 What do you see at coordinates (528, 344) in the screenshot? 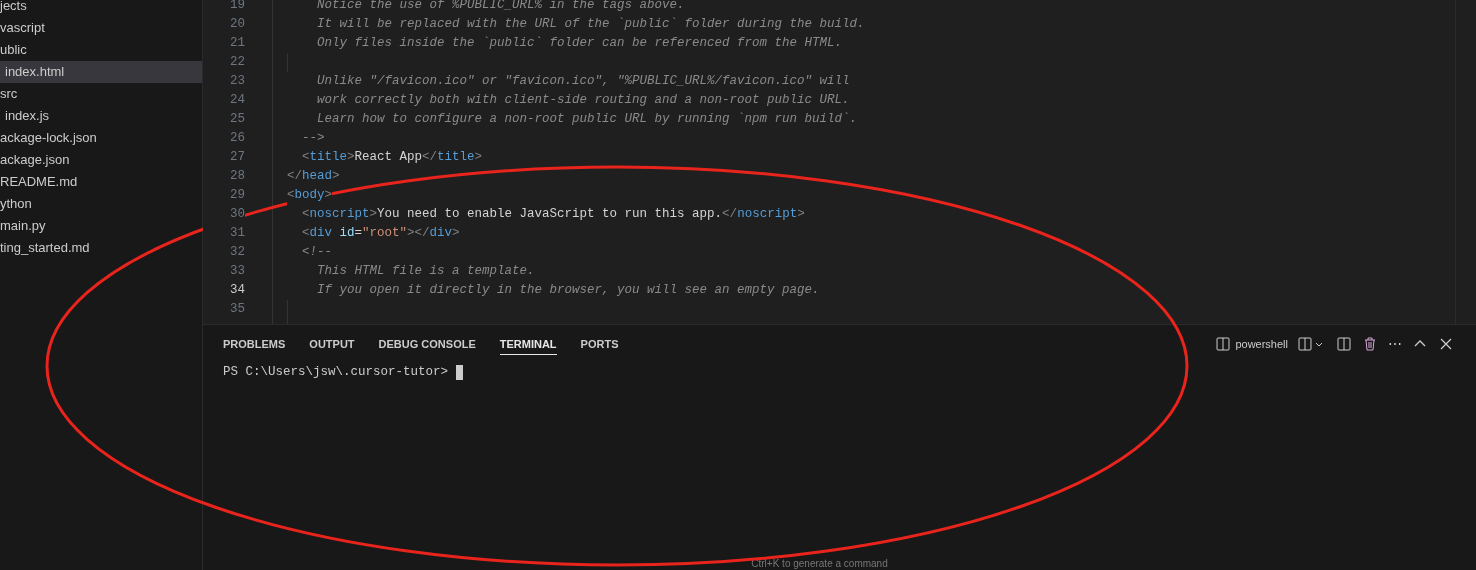
I see `panel-tab: TERMINAL` at bounding box center [528, 344].